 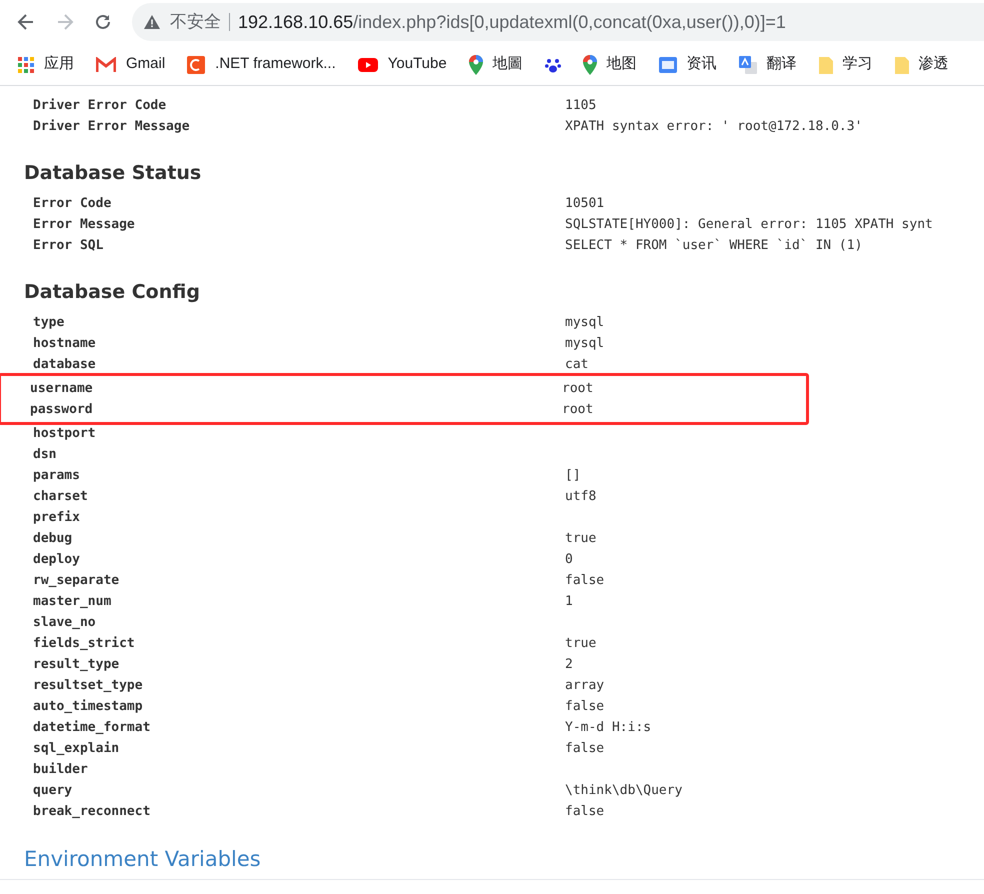 What do you see at coordinates (103, 22) in the screenshot?
I see `reload-icon` at bounding box center [103, 22].